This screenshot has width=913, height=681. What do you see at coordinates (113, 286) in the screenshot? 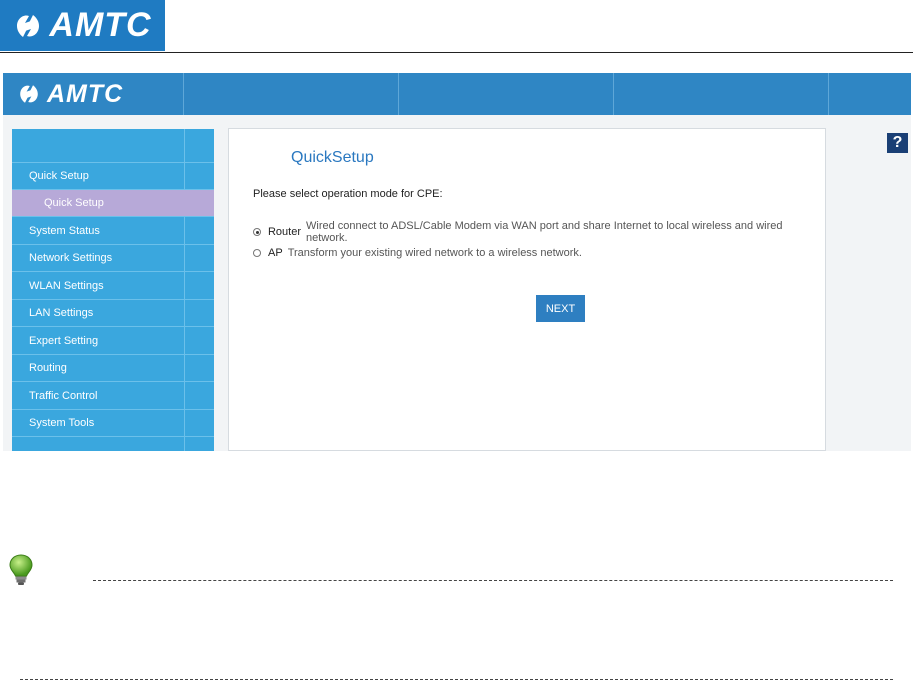
I see `sidebar-item-wlan-settings: WLAN Settings` at bounding box center [113, 286].